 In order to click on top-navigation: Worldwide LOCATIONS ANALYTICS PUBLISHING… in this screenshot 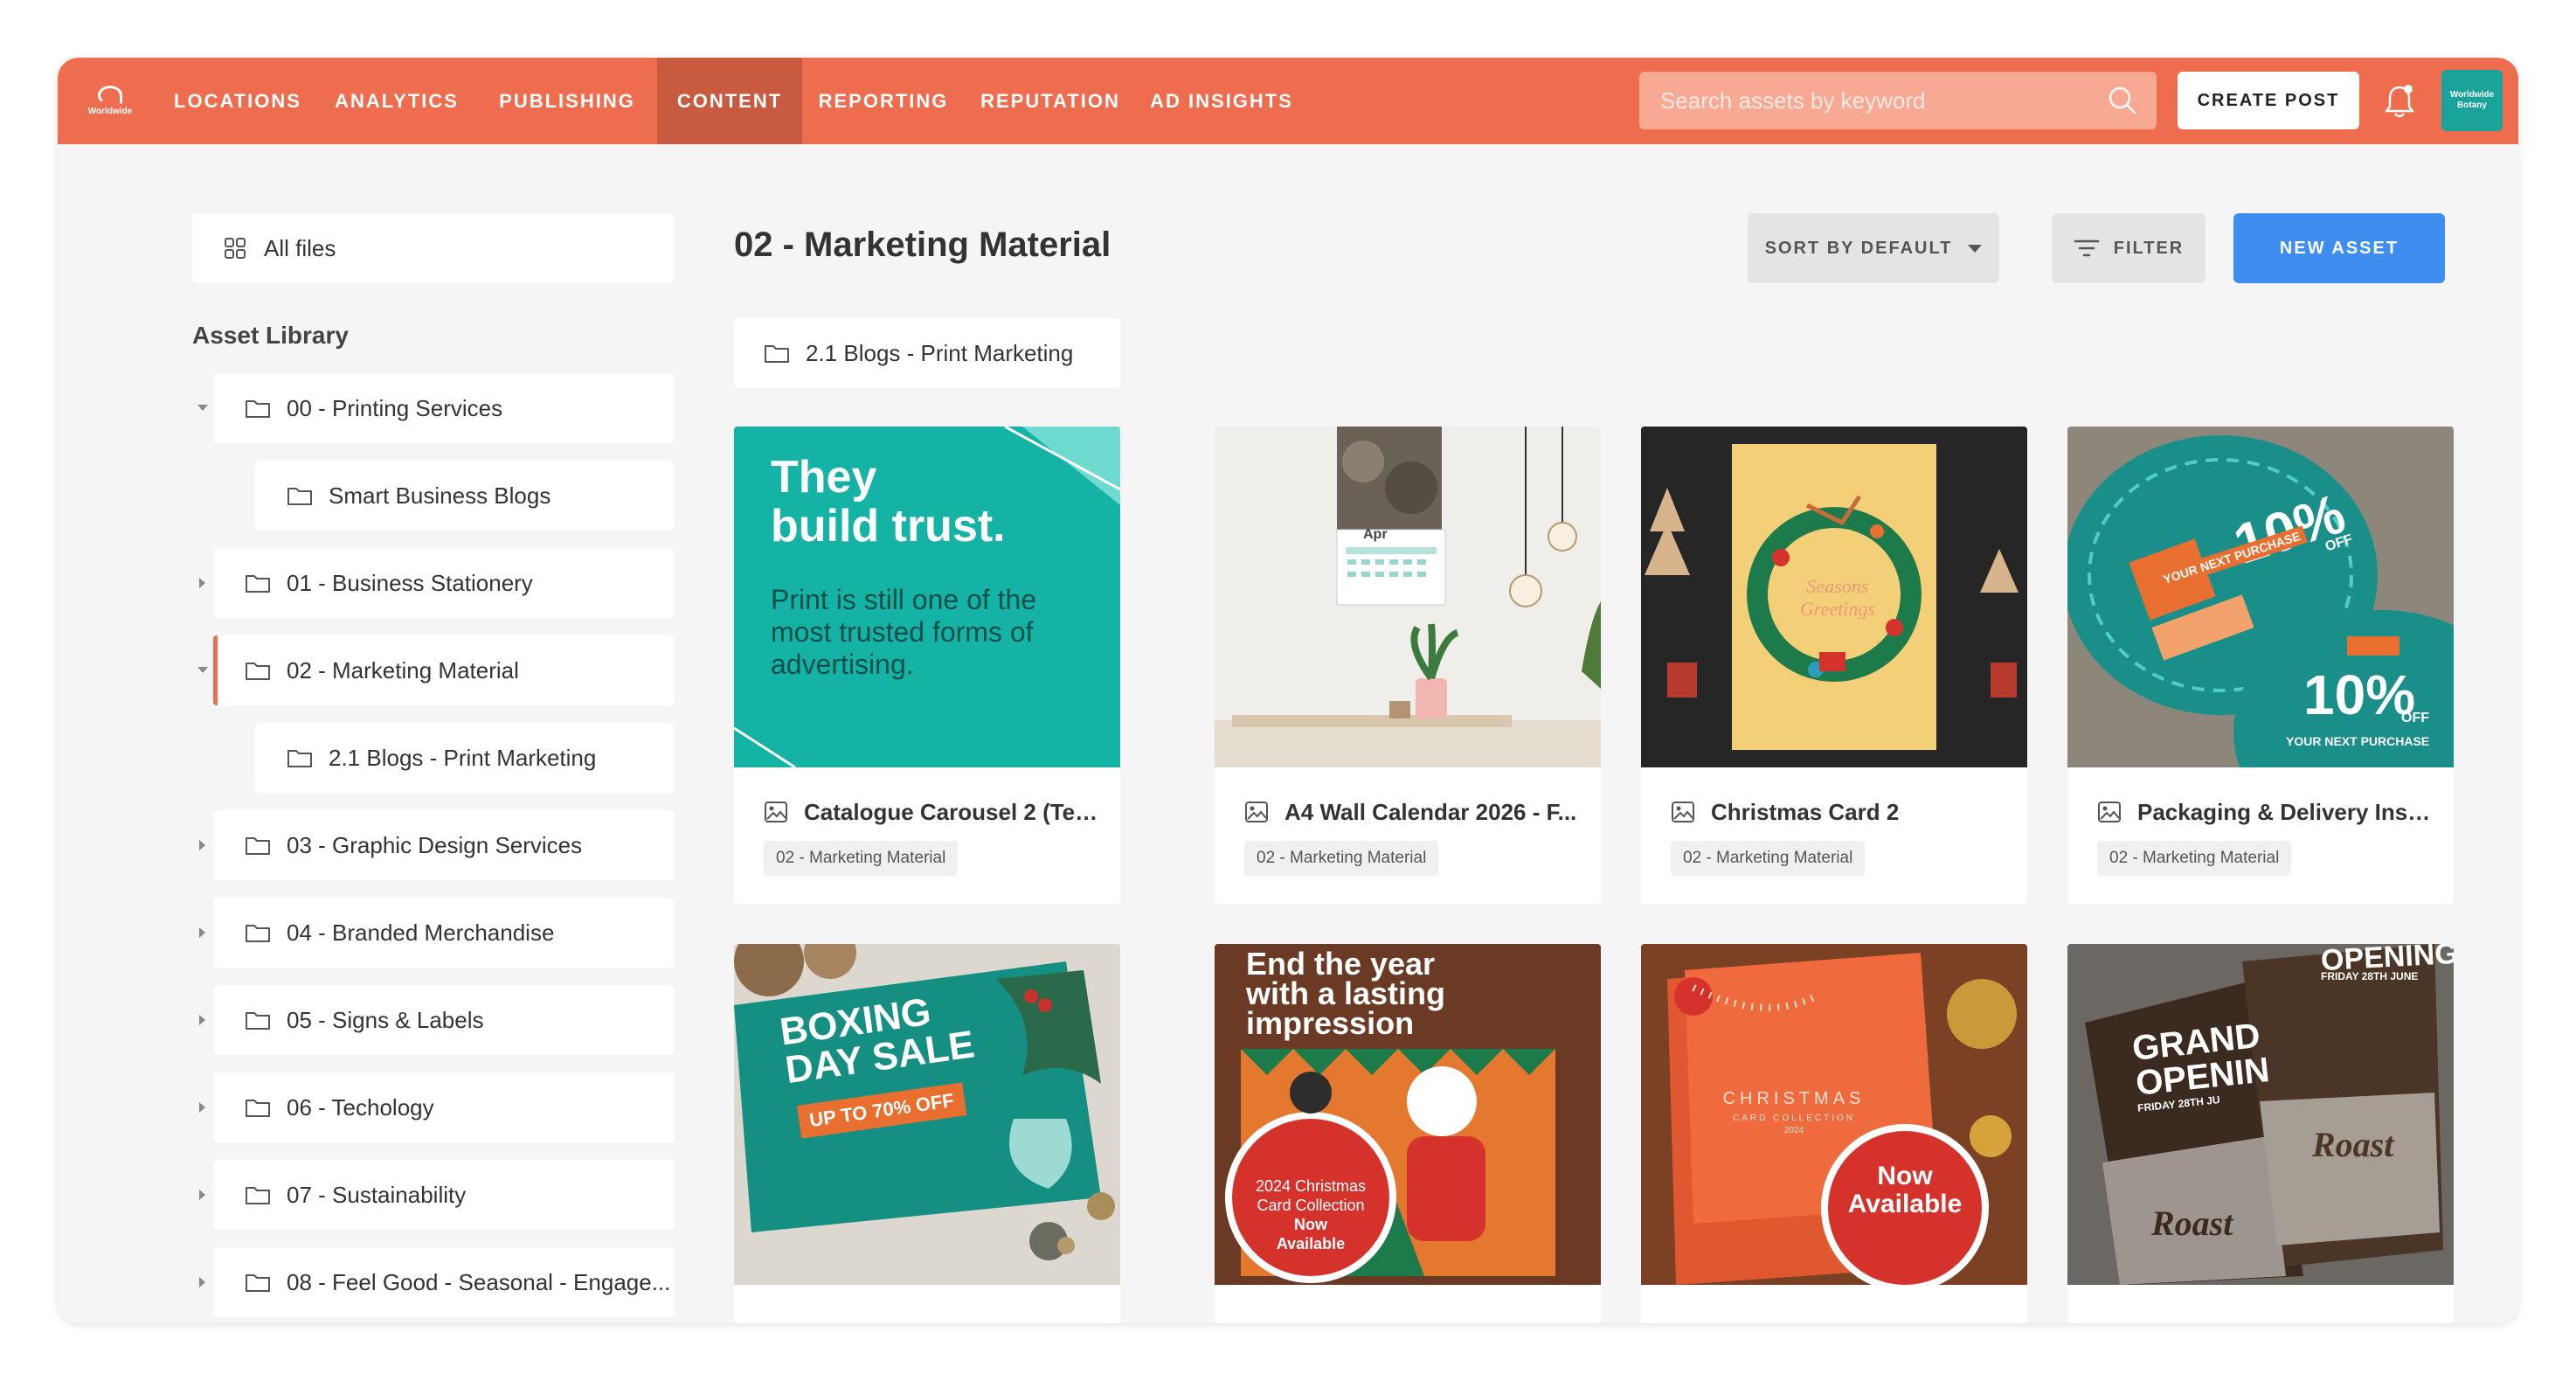, I will do `click(1288, 101)`.